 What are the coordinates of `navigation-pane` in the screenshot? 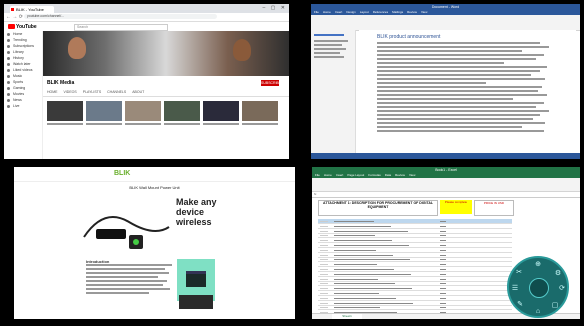 It's located at (333, 91).